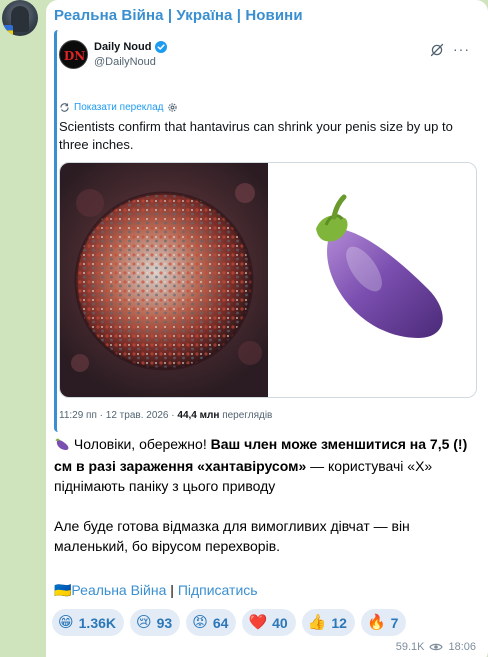 Image resolution: width=488 pixels, height=657 pixels. What do you see at coordinates (269, 622) in the screenshot?
I see `reaction-heart: ❤️ 40` at bounding box center [269, 622].